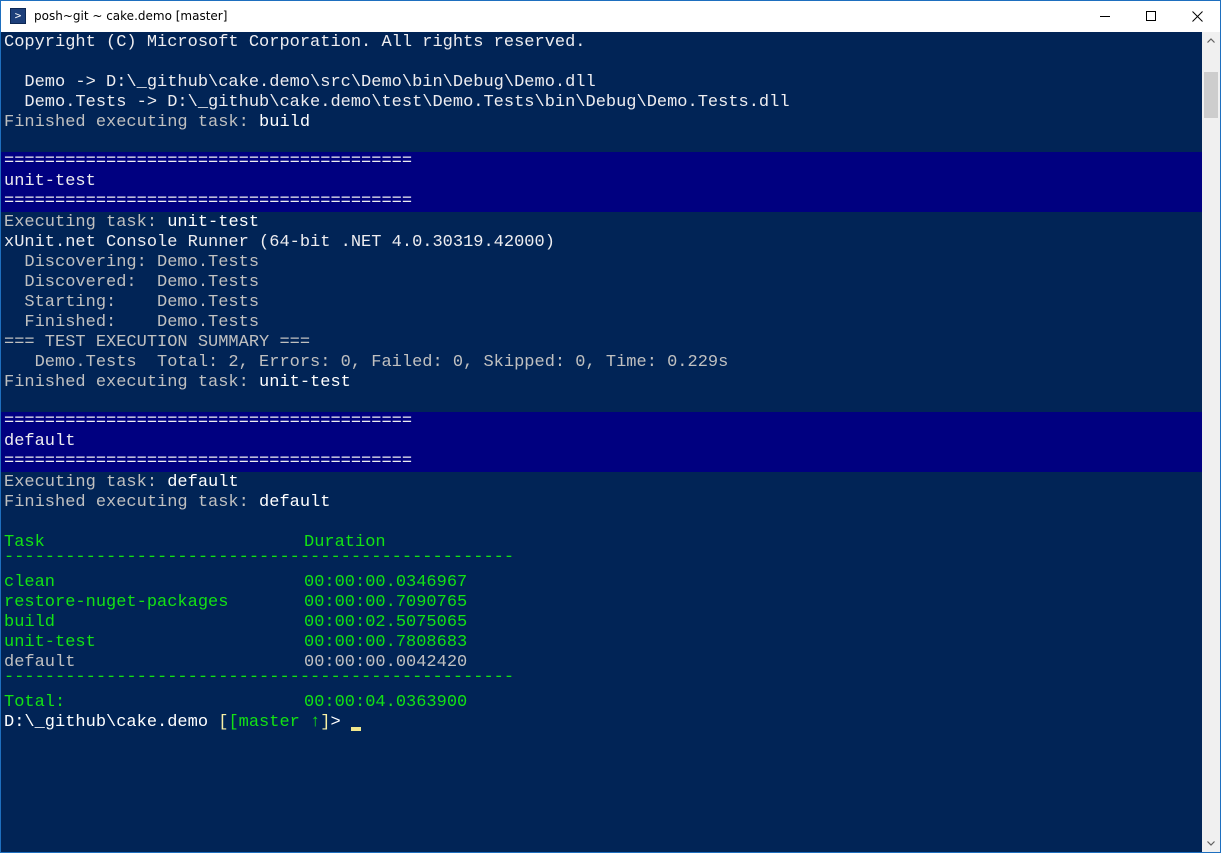 The width and height of the screenshot is (1221, 853). I want to click on report-row: clean 00:00:00.0346967, so click(236, 582).